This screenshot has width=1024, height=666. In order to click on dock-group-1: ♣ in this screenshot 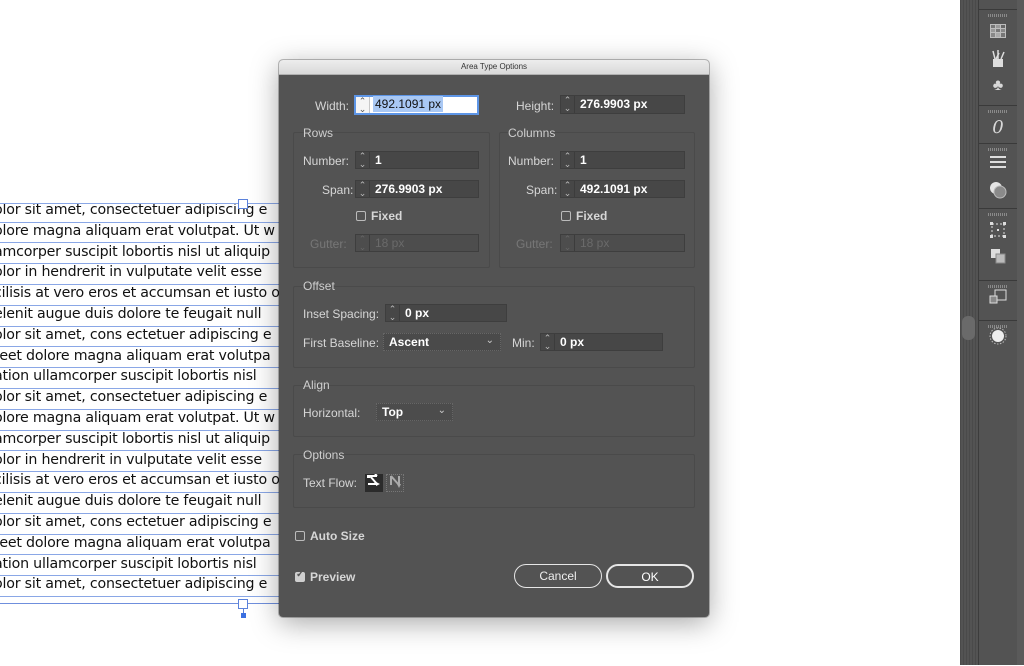, I will do `click(998, 57)`.